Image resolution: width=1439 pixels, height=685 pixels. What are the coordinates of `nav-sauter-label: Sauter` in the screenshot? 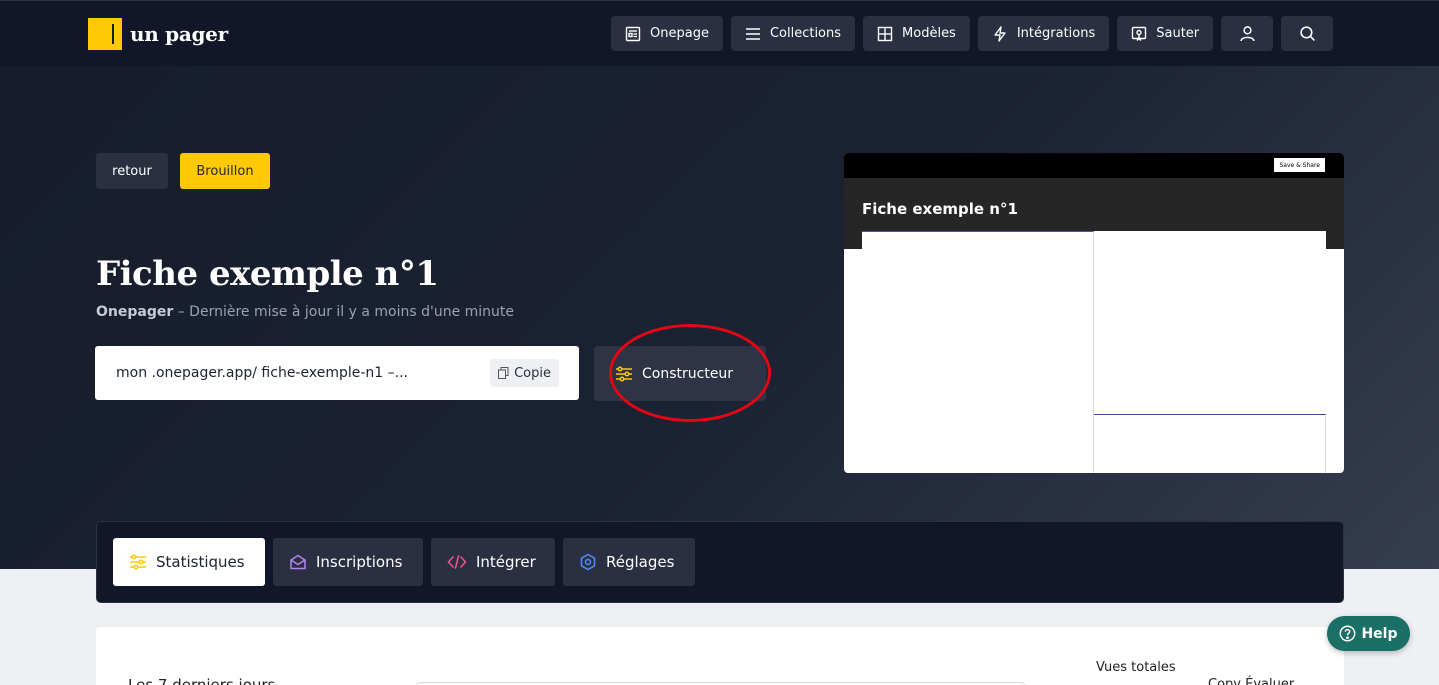 It's located at (1178, 33).